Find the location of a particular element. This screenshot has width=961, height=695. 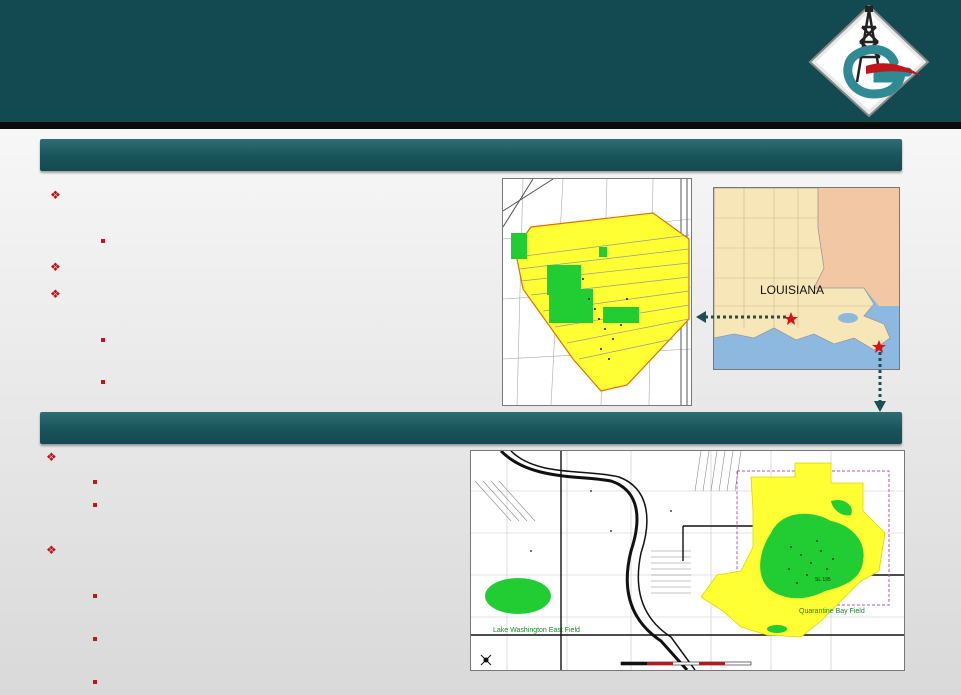

lake-washington-label: Lake Washington East Field is located at coordinates (536, 630).